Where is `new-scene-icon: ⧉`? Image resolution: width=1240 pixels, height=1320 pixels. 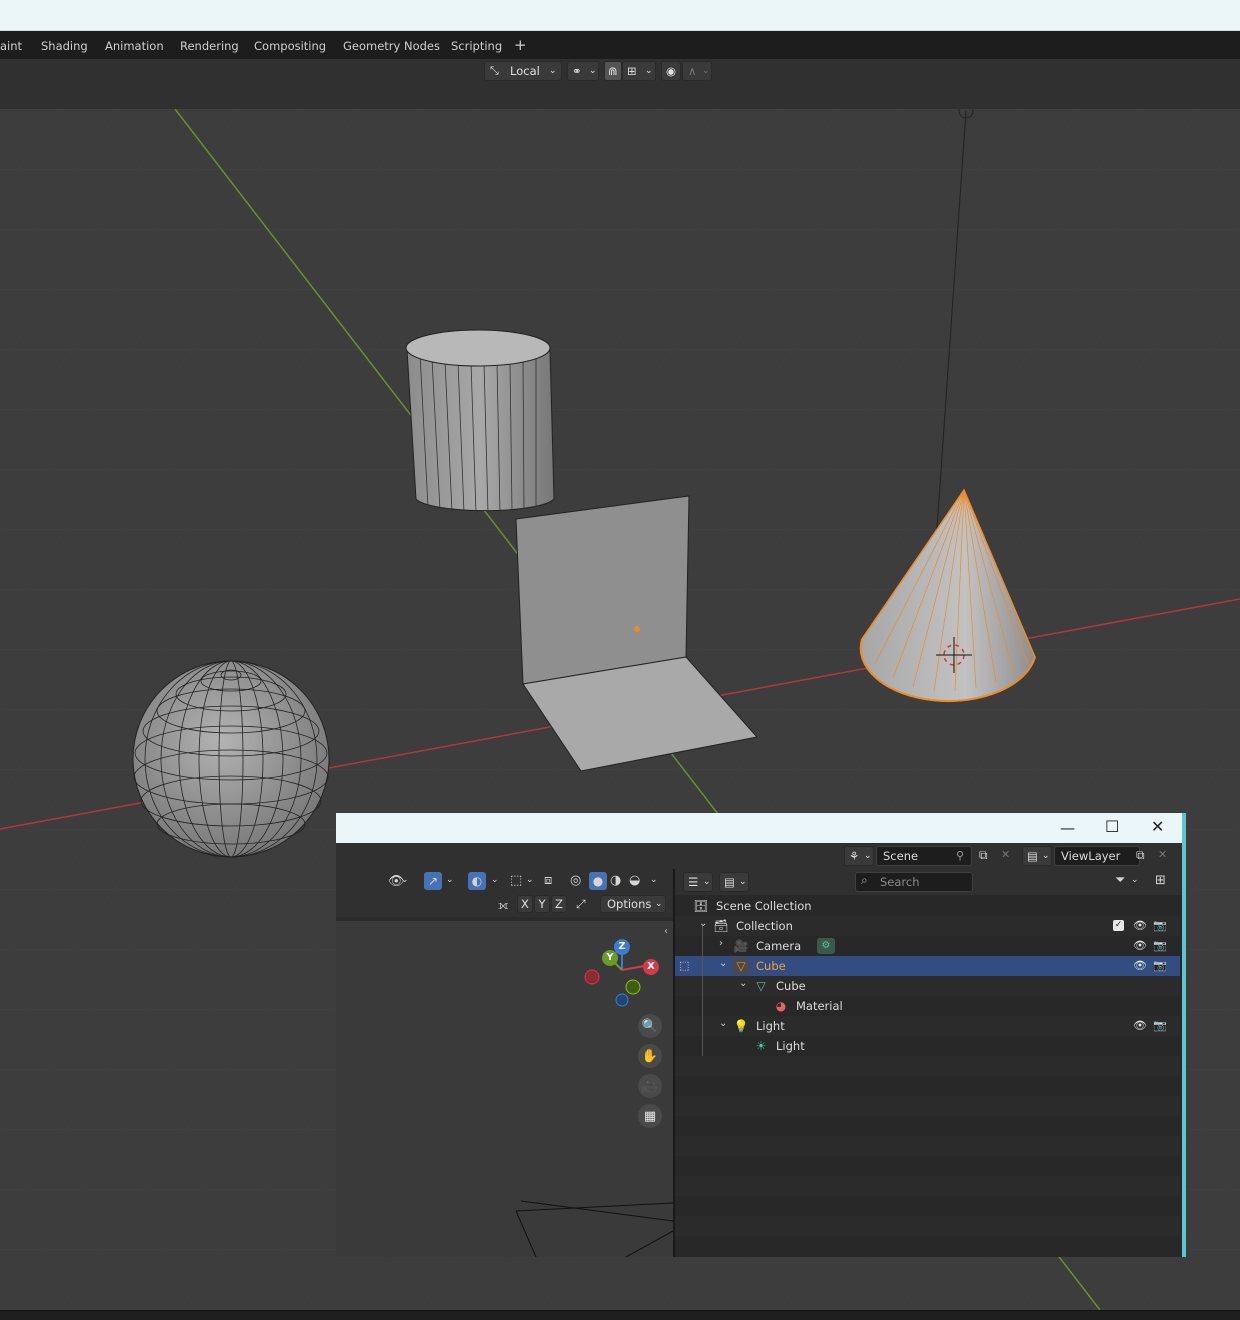
new-scene-icon: ⧉ is located at coordinates (983, 855).